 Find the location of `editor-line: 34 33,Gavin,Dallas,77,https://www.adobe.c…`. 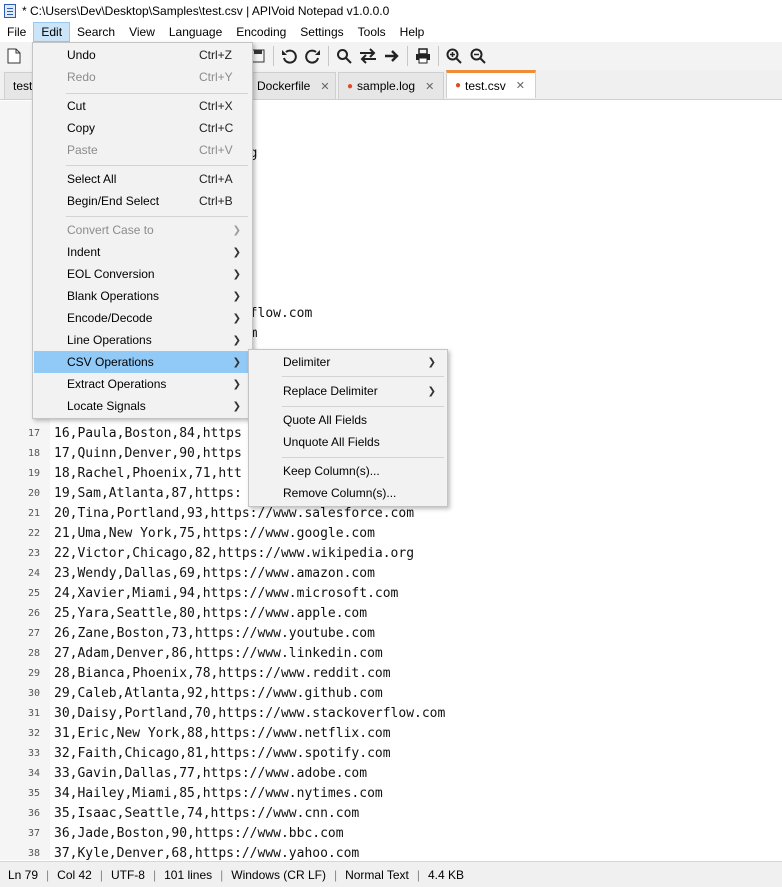

editor-line: 34 33,Gavin,Dallas,77,https://www.adobe.c… is located at coordinates (391, 774).